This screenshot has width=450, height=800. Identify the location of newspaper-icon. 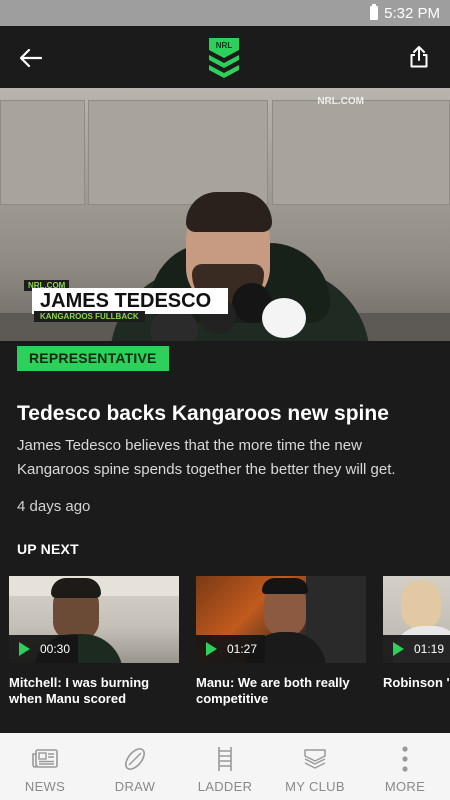
(45, 759).